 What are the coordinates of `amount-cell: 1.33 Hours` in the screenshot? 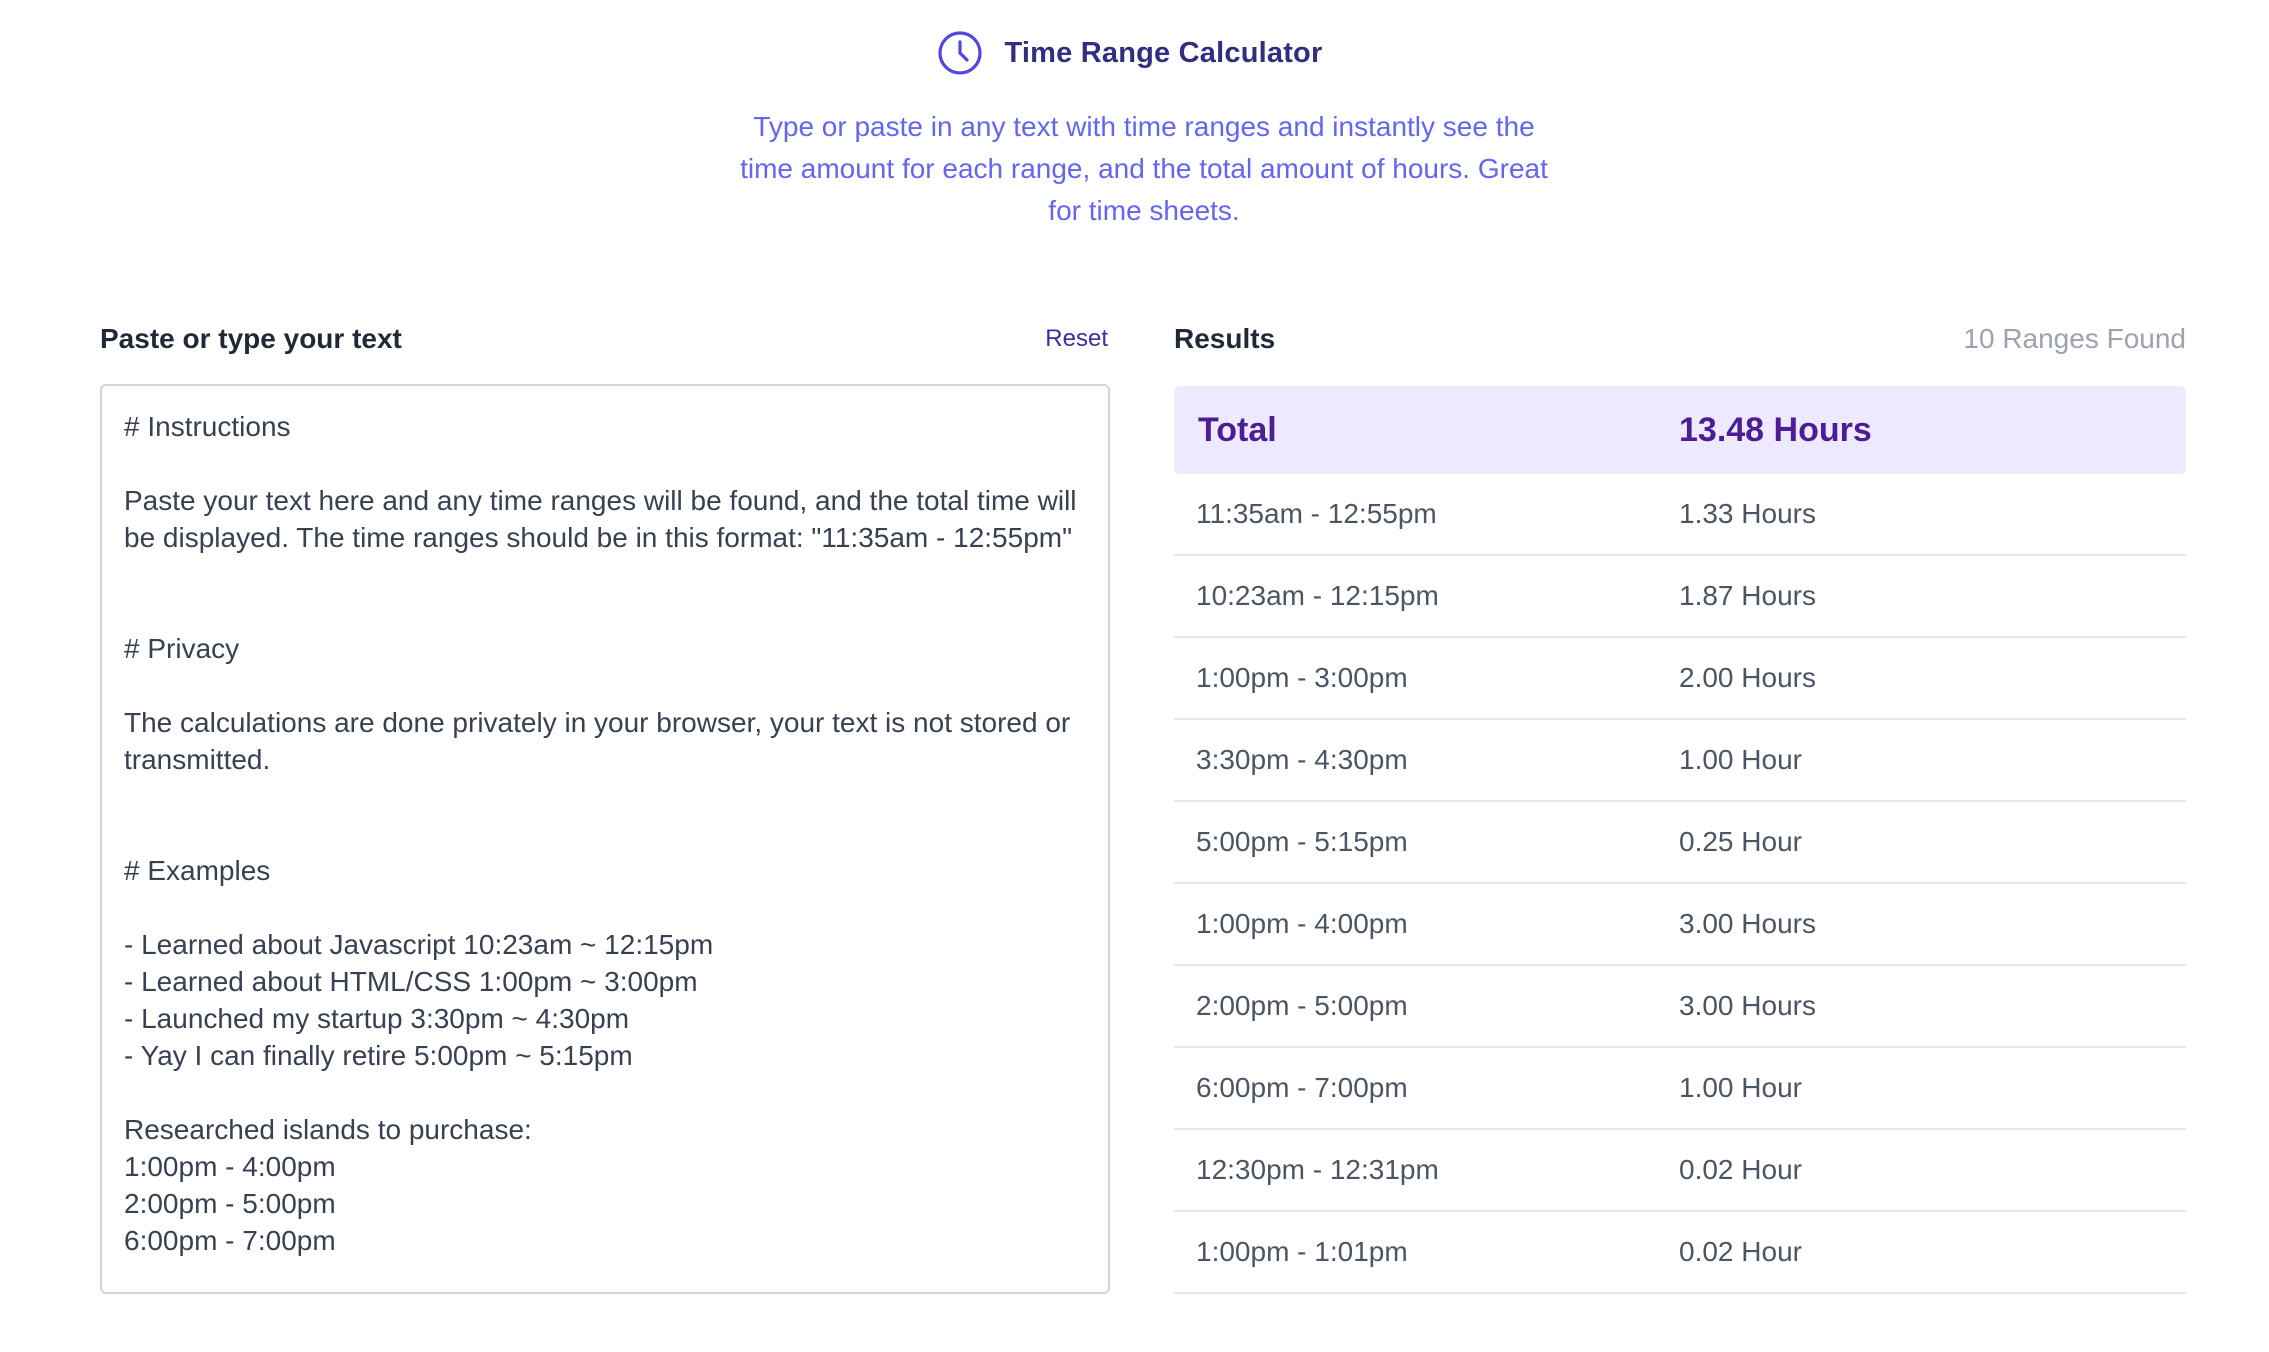 It's located at (1747, 513).